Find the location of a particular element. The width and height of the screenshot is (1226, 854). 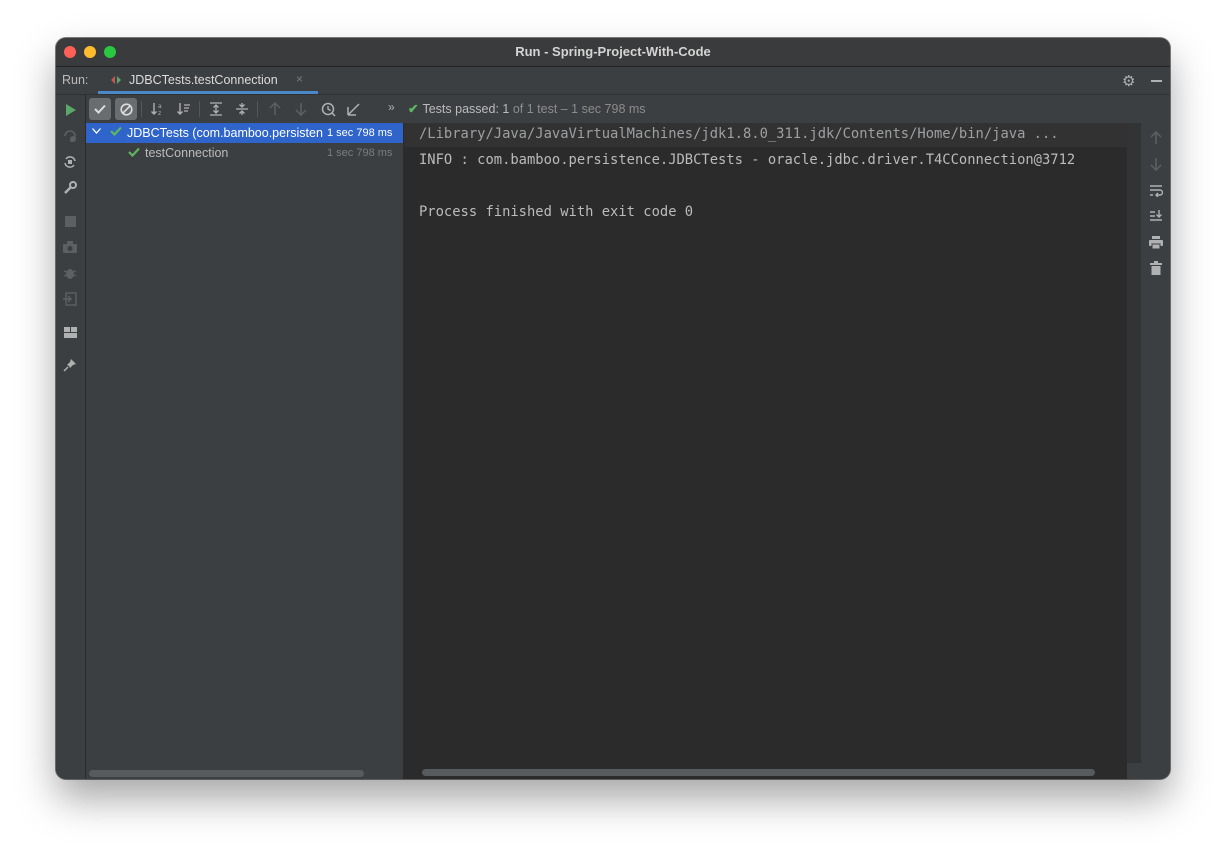

rerun-failed-icon is located at coordinates (70, 136).